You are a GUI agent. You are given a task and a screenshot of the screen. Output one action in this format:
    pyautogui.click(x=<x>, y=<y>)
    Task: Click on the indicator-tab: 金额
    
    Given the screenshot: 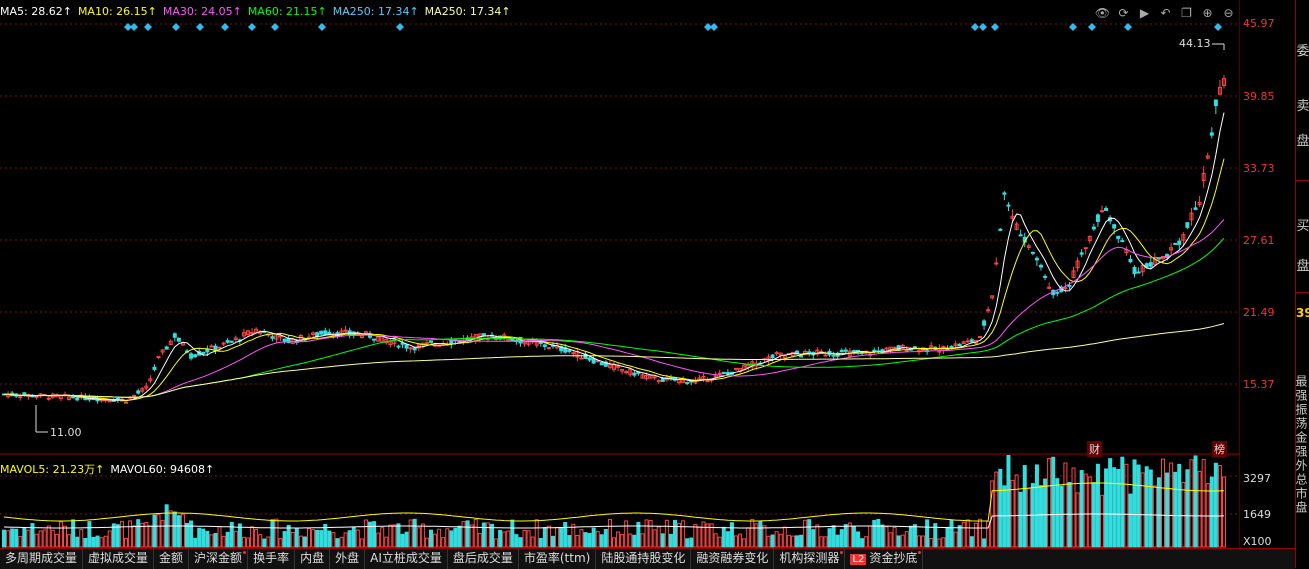 What is the action you would take?
    pyautogui.click(x=172, y=559)
    